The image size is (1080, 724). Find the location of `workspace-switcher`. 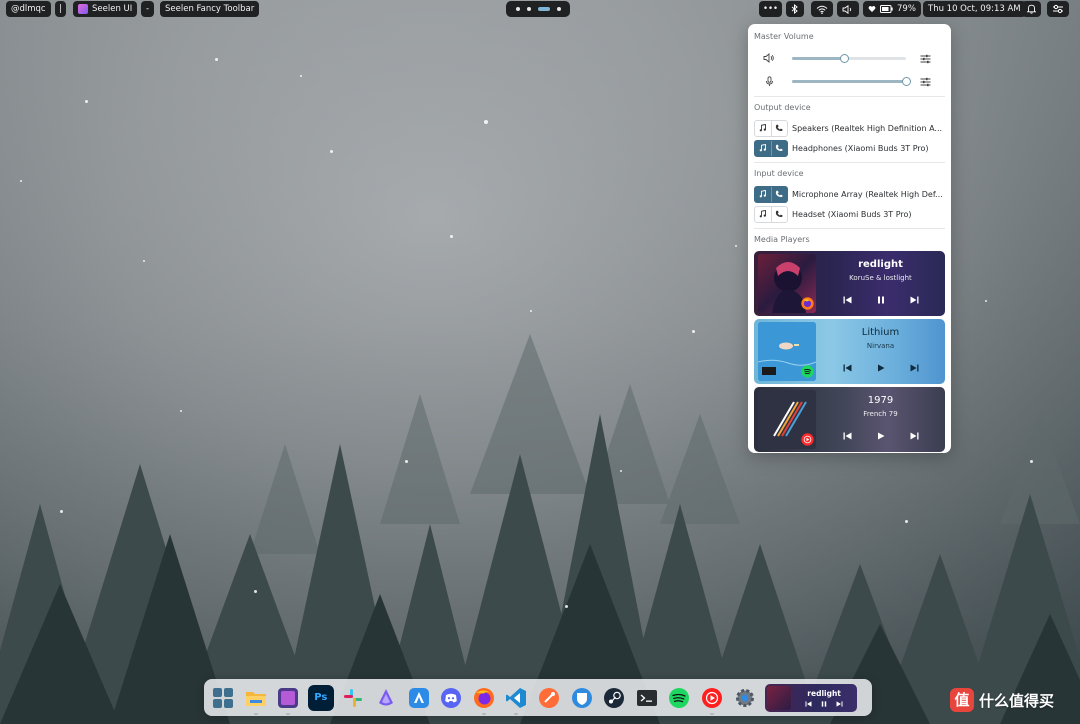

workspace-switcher is located at coordinates (538, 9).